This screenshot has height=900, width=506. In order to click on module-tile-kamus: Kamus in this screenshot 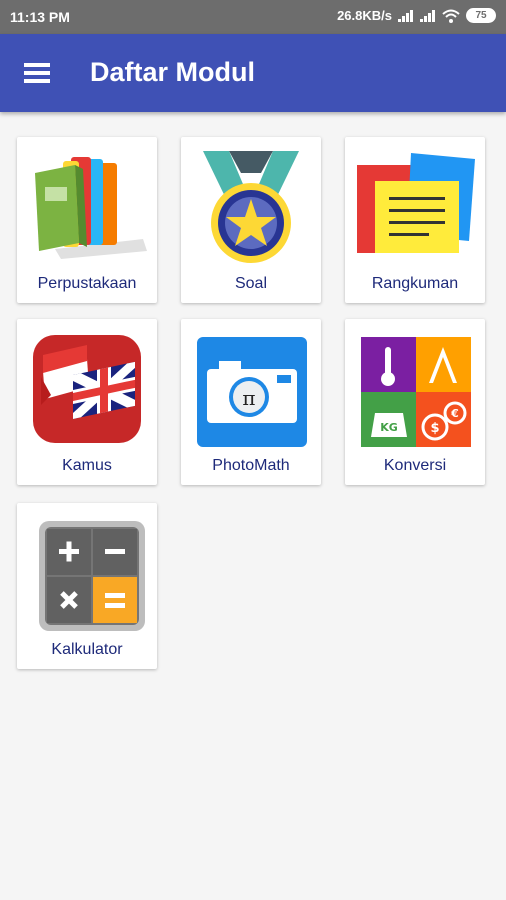, I will do `click(87, 402)`.